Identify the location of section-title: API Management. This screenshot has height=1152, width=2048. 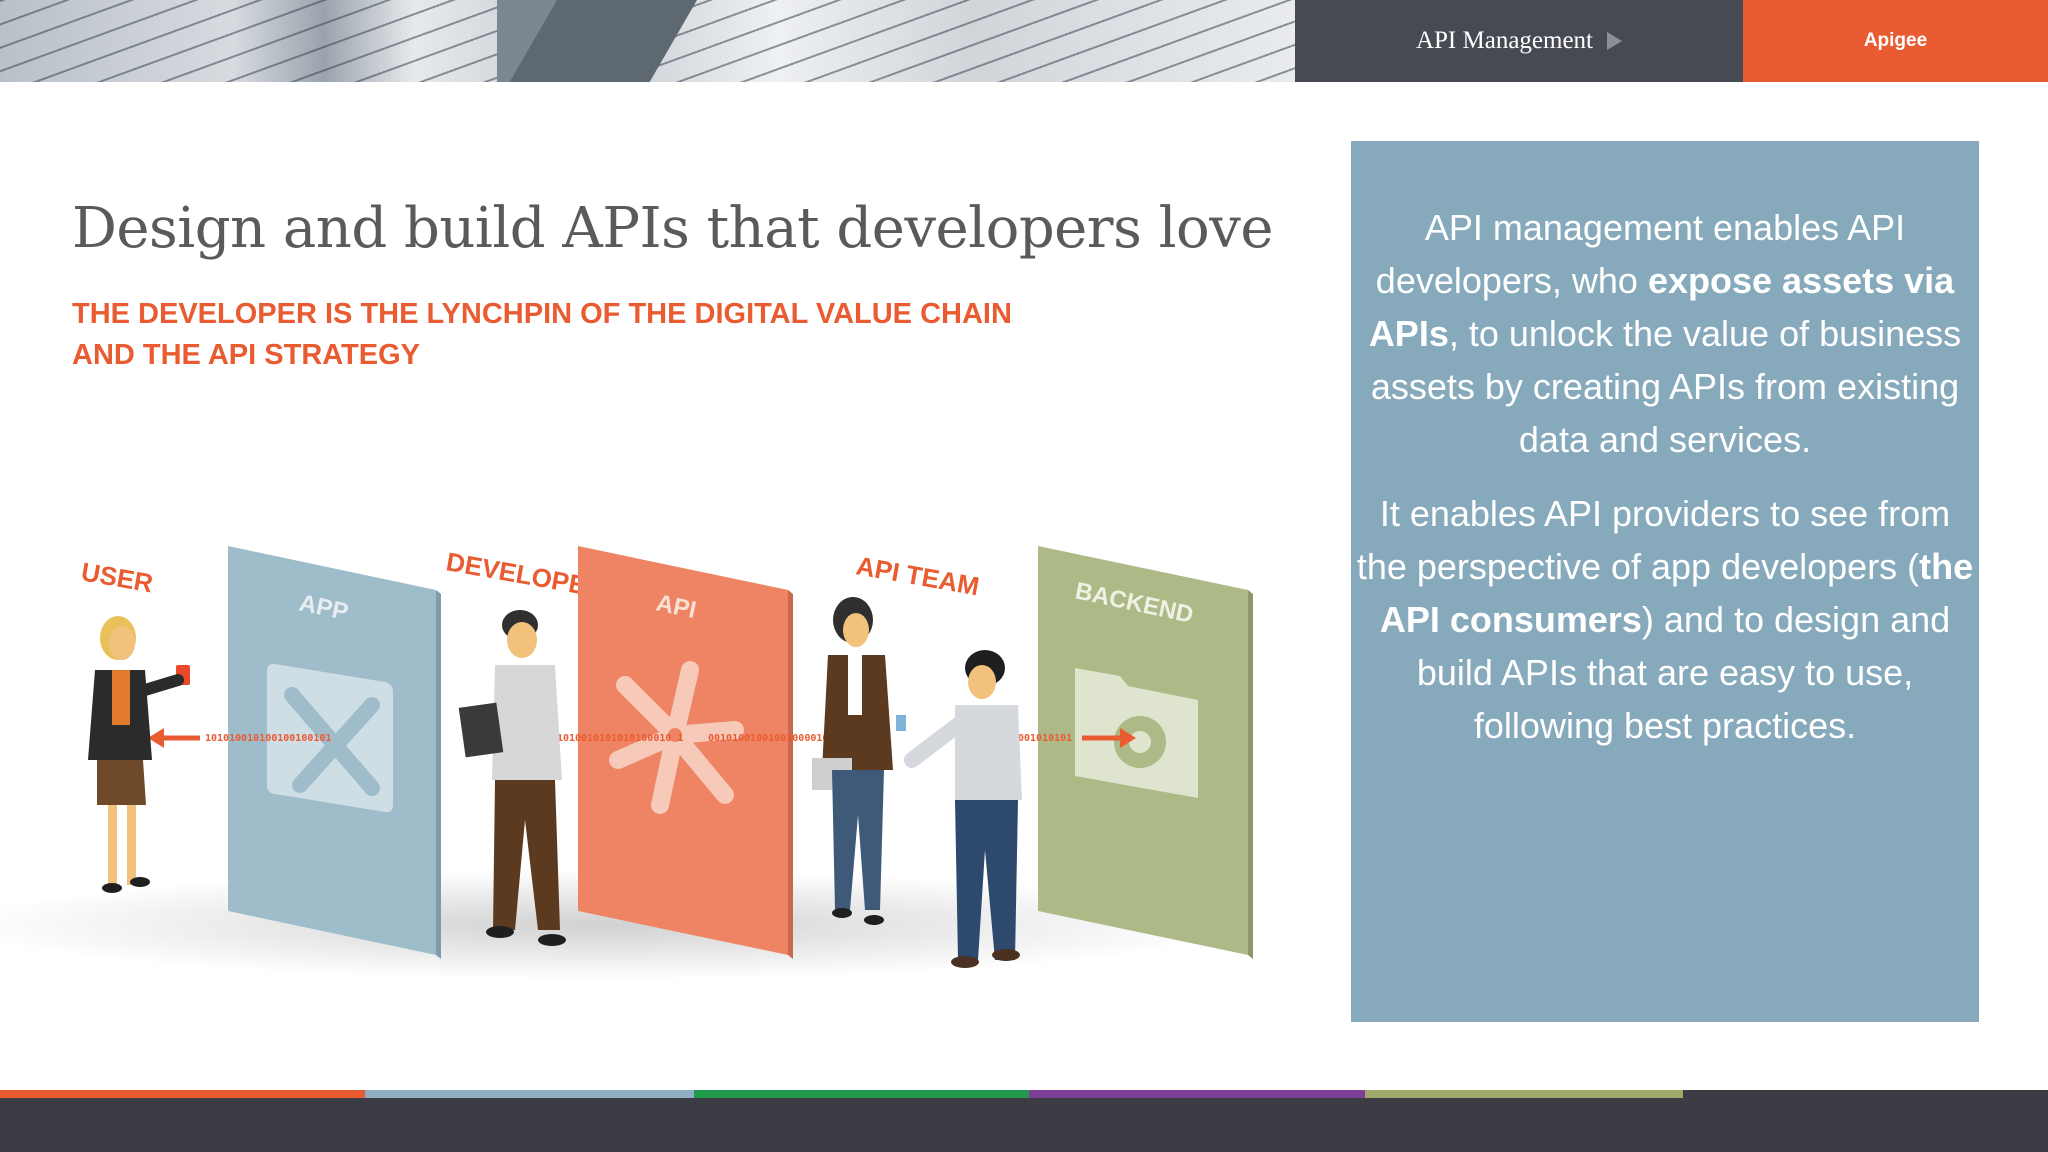
(1504, 40).